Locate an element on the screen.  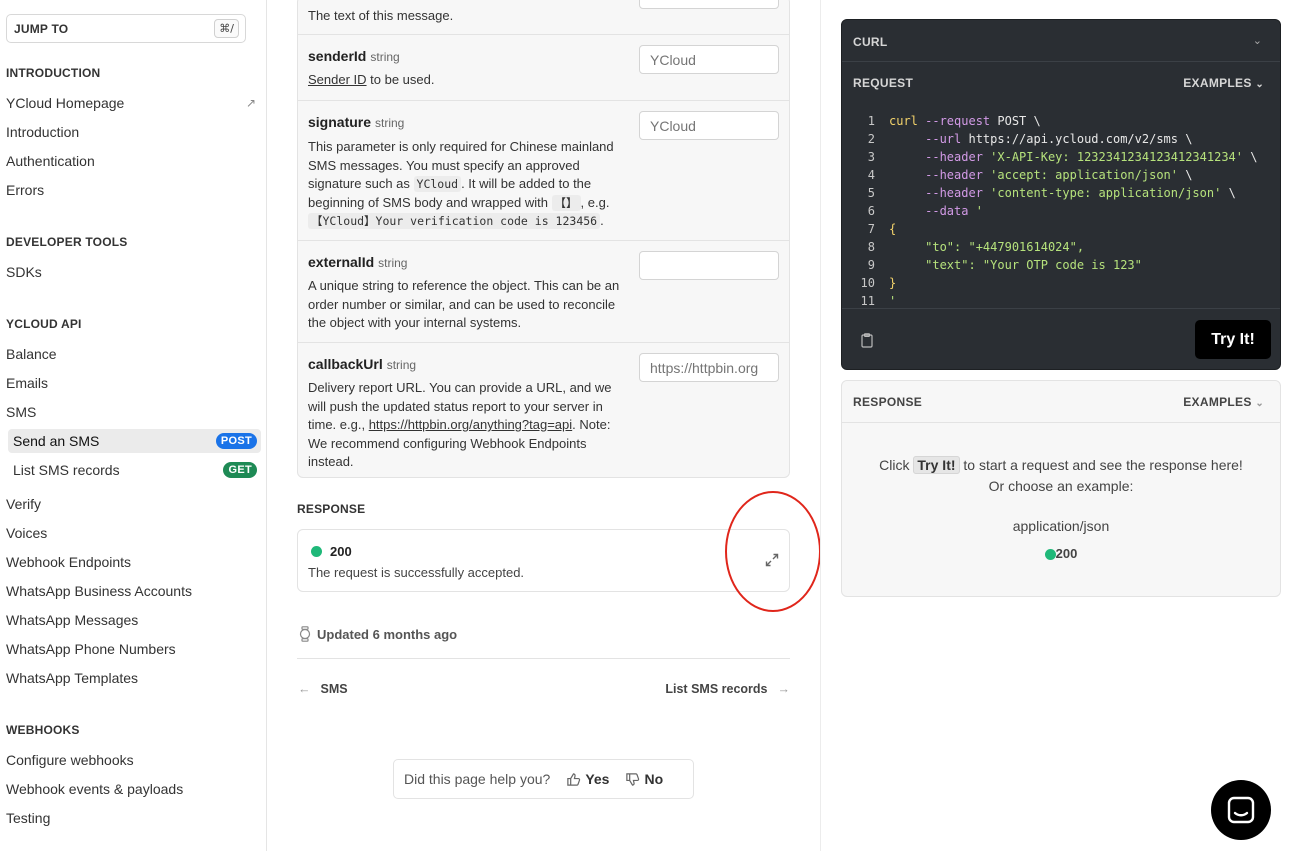
sidebar-item-configure-webhooks: Configure webhooks is located at coordinates (132, 760).